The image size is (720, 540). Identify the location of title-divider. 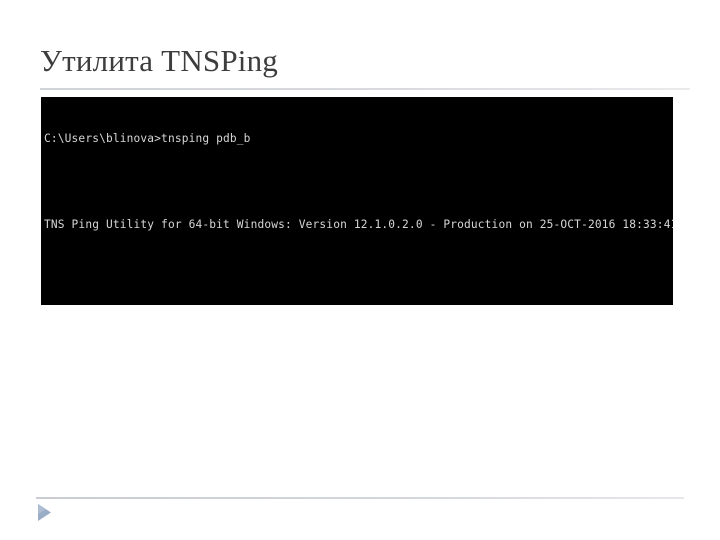
(365, 89).